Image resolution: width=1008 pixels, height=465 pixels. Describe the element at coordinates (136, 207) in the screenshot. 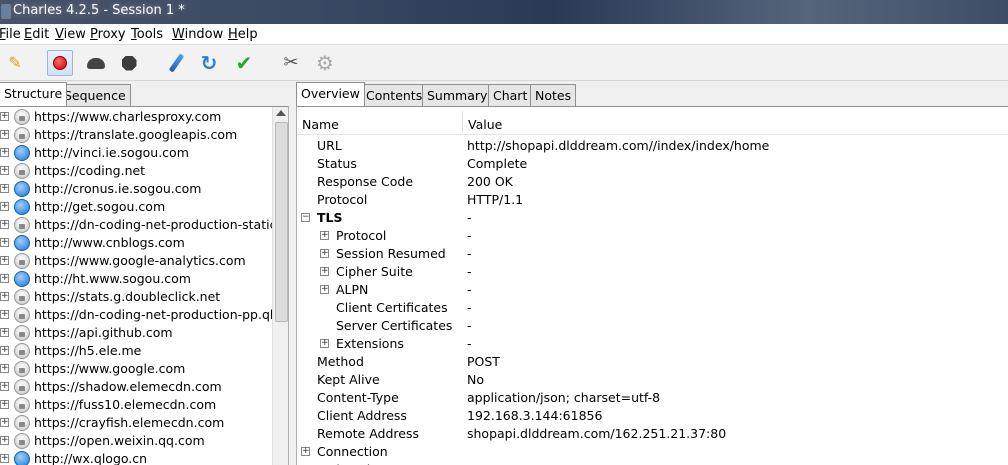

I see `host-row: + http://get.sogou.com` at that location.